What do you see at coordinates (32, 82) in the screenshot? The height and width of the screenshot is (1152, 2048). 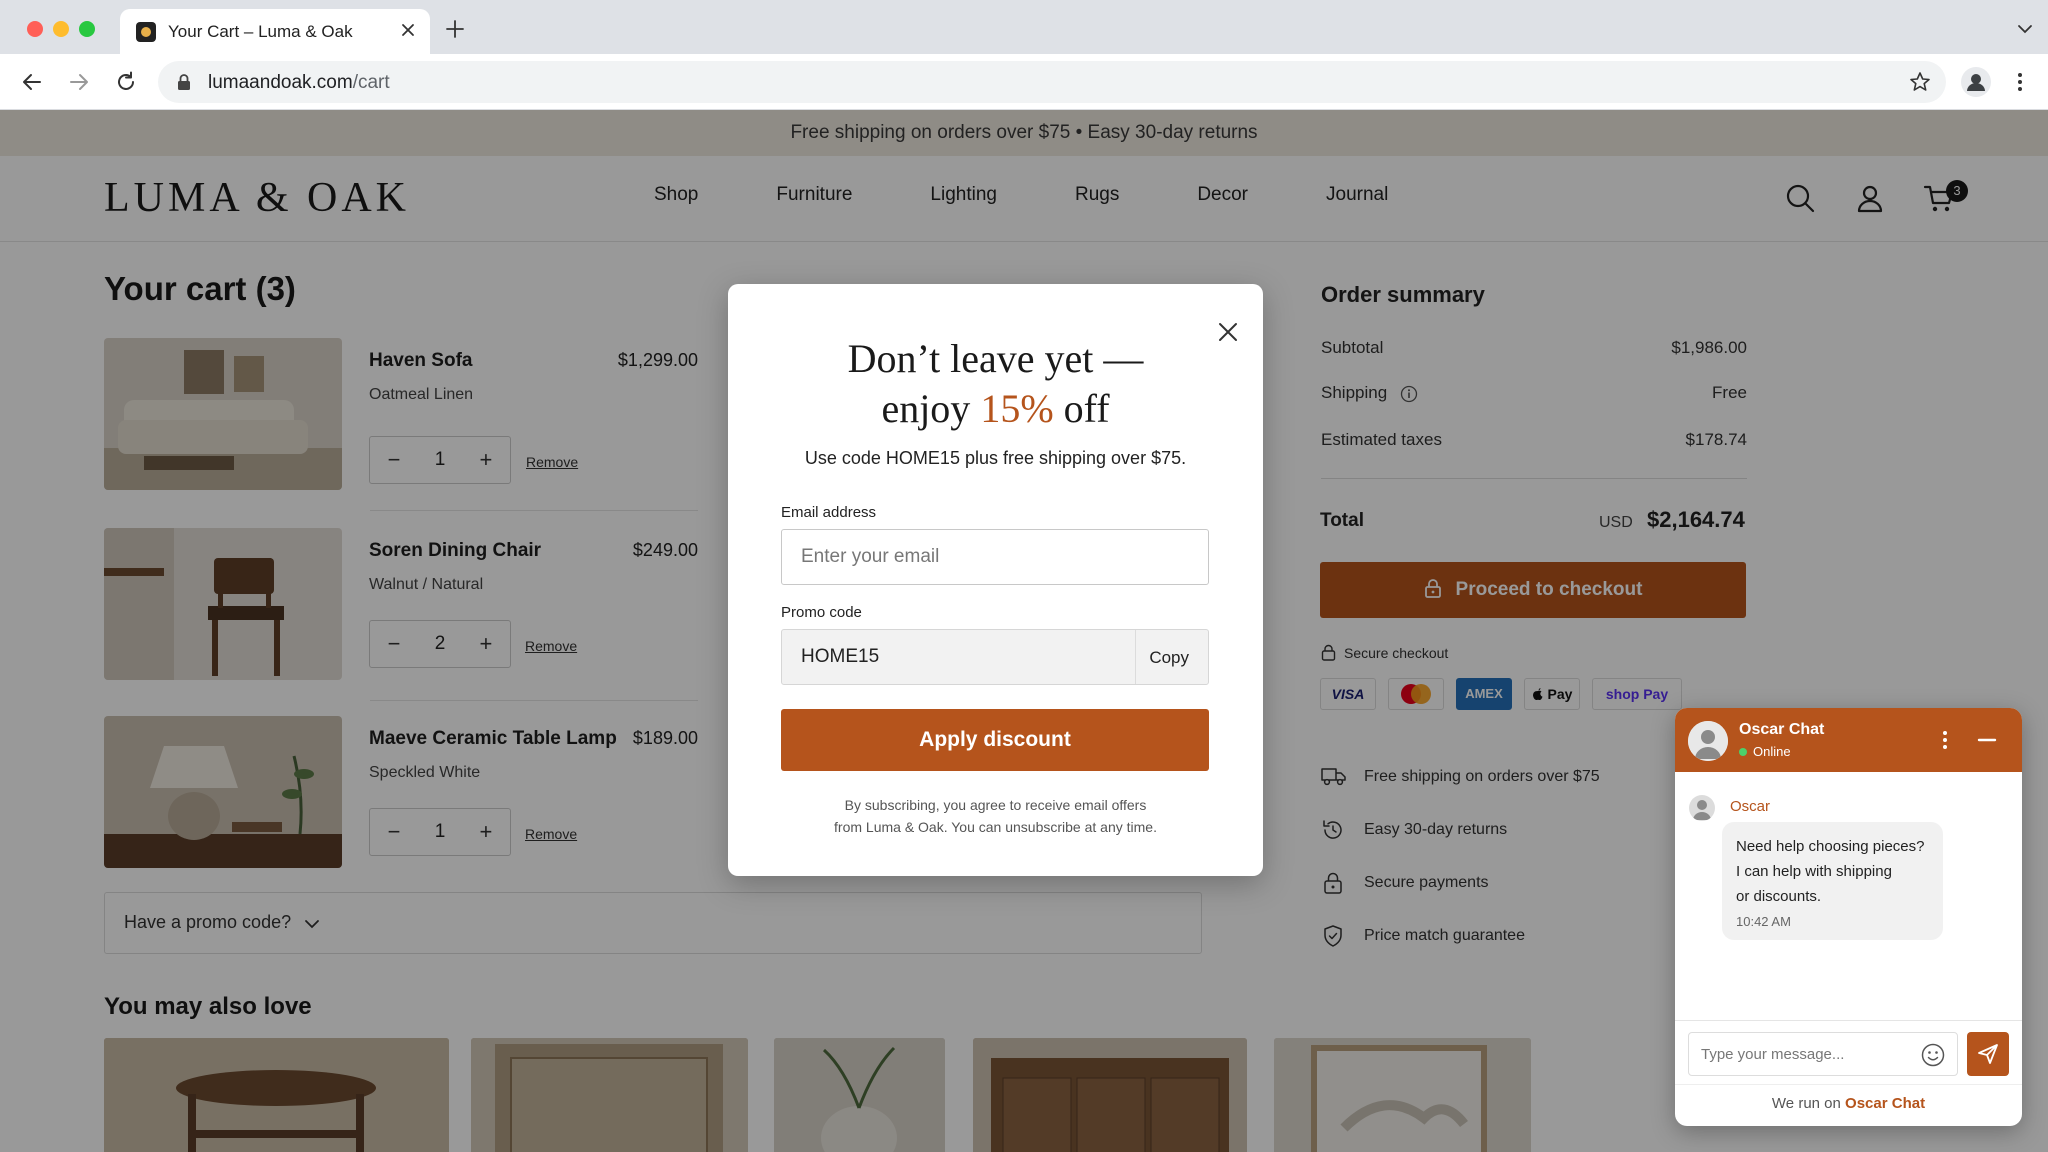 I see `back-icon` at bounding box center [32, 82].